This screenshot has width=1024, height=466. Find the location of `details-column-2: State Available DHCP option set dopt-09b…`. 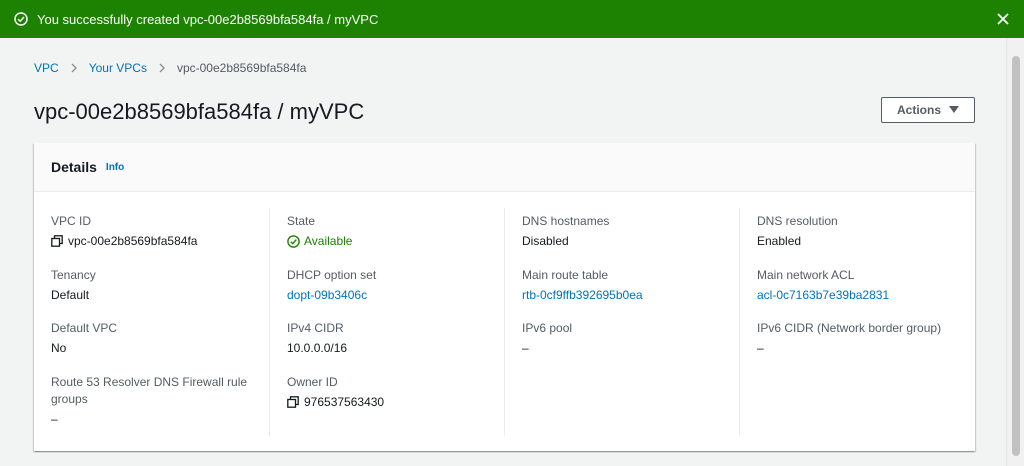

details-column-2: State Available DHCP option set dopt-09b… is located at coordinates (387, 322).